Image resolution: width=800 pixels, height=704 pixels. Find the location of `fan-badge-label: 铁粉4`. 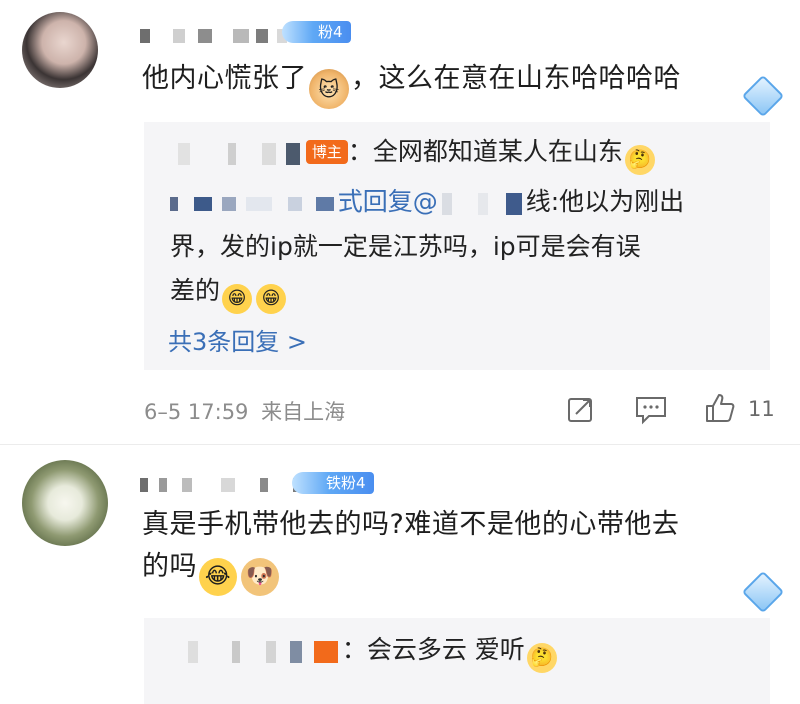

fan-badge-label: 铁粉4 is located at coordinates (346, 483).